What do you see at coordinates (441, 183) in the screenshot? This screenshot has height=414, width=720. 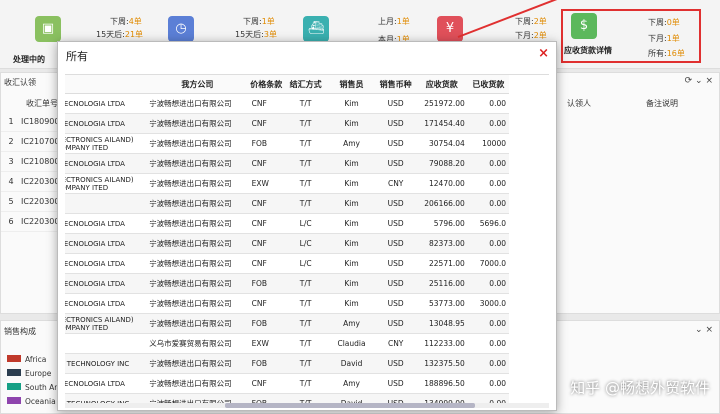 I see `cell-receivable: 12470.00` at bounding box center [441, 183].